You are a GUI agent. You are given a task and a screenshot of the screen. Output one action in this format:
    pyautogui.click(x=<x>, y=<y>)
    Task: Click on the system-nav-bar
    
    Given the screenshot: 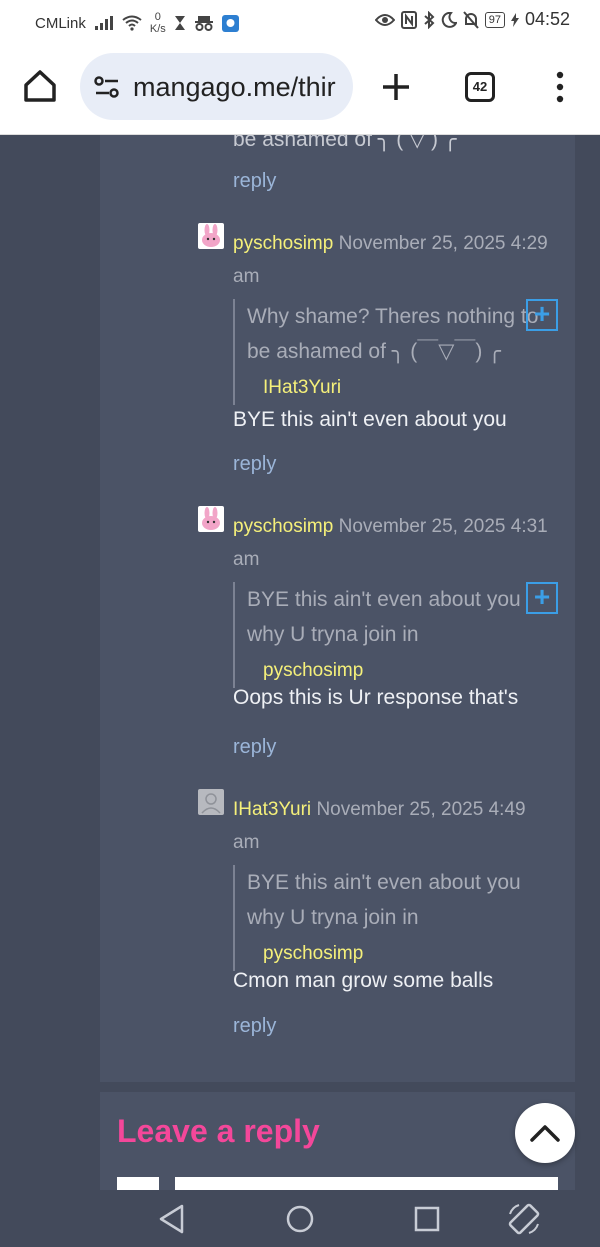 What is the action you would take?
    pyautogui.click(x=300, y=1218)
    